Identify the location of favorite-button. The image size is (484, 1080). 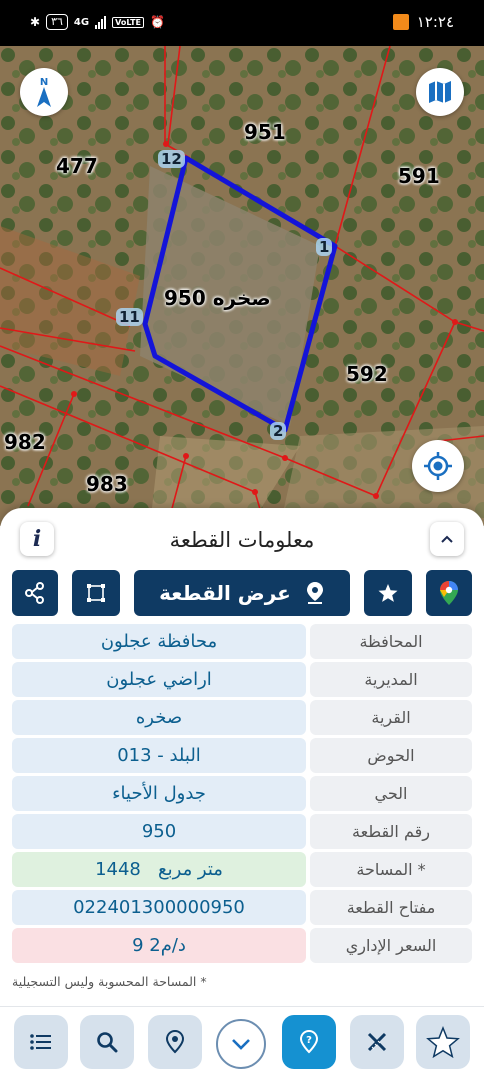
(388, 593).